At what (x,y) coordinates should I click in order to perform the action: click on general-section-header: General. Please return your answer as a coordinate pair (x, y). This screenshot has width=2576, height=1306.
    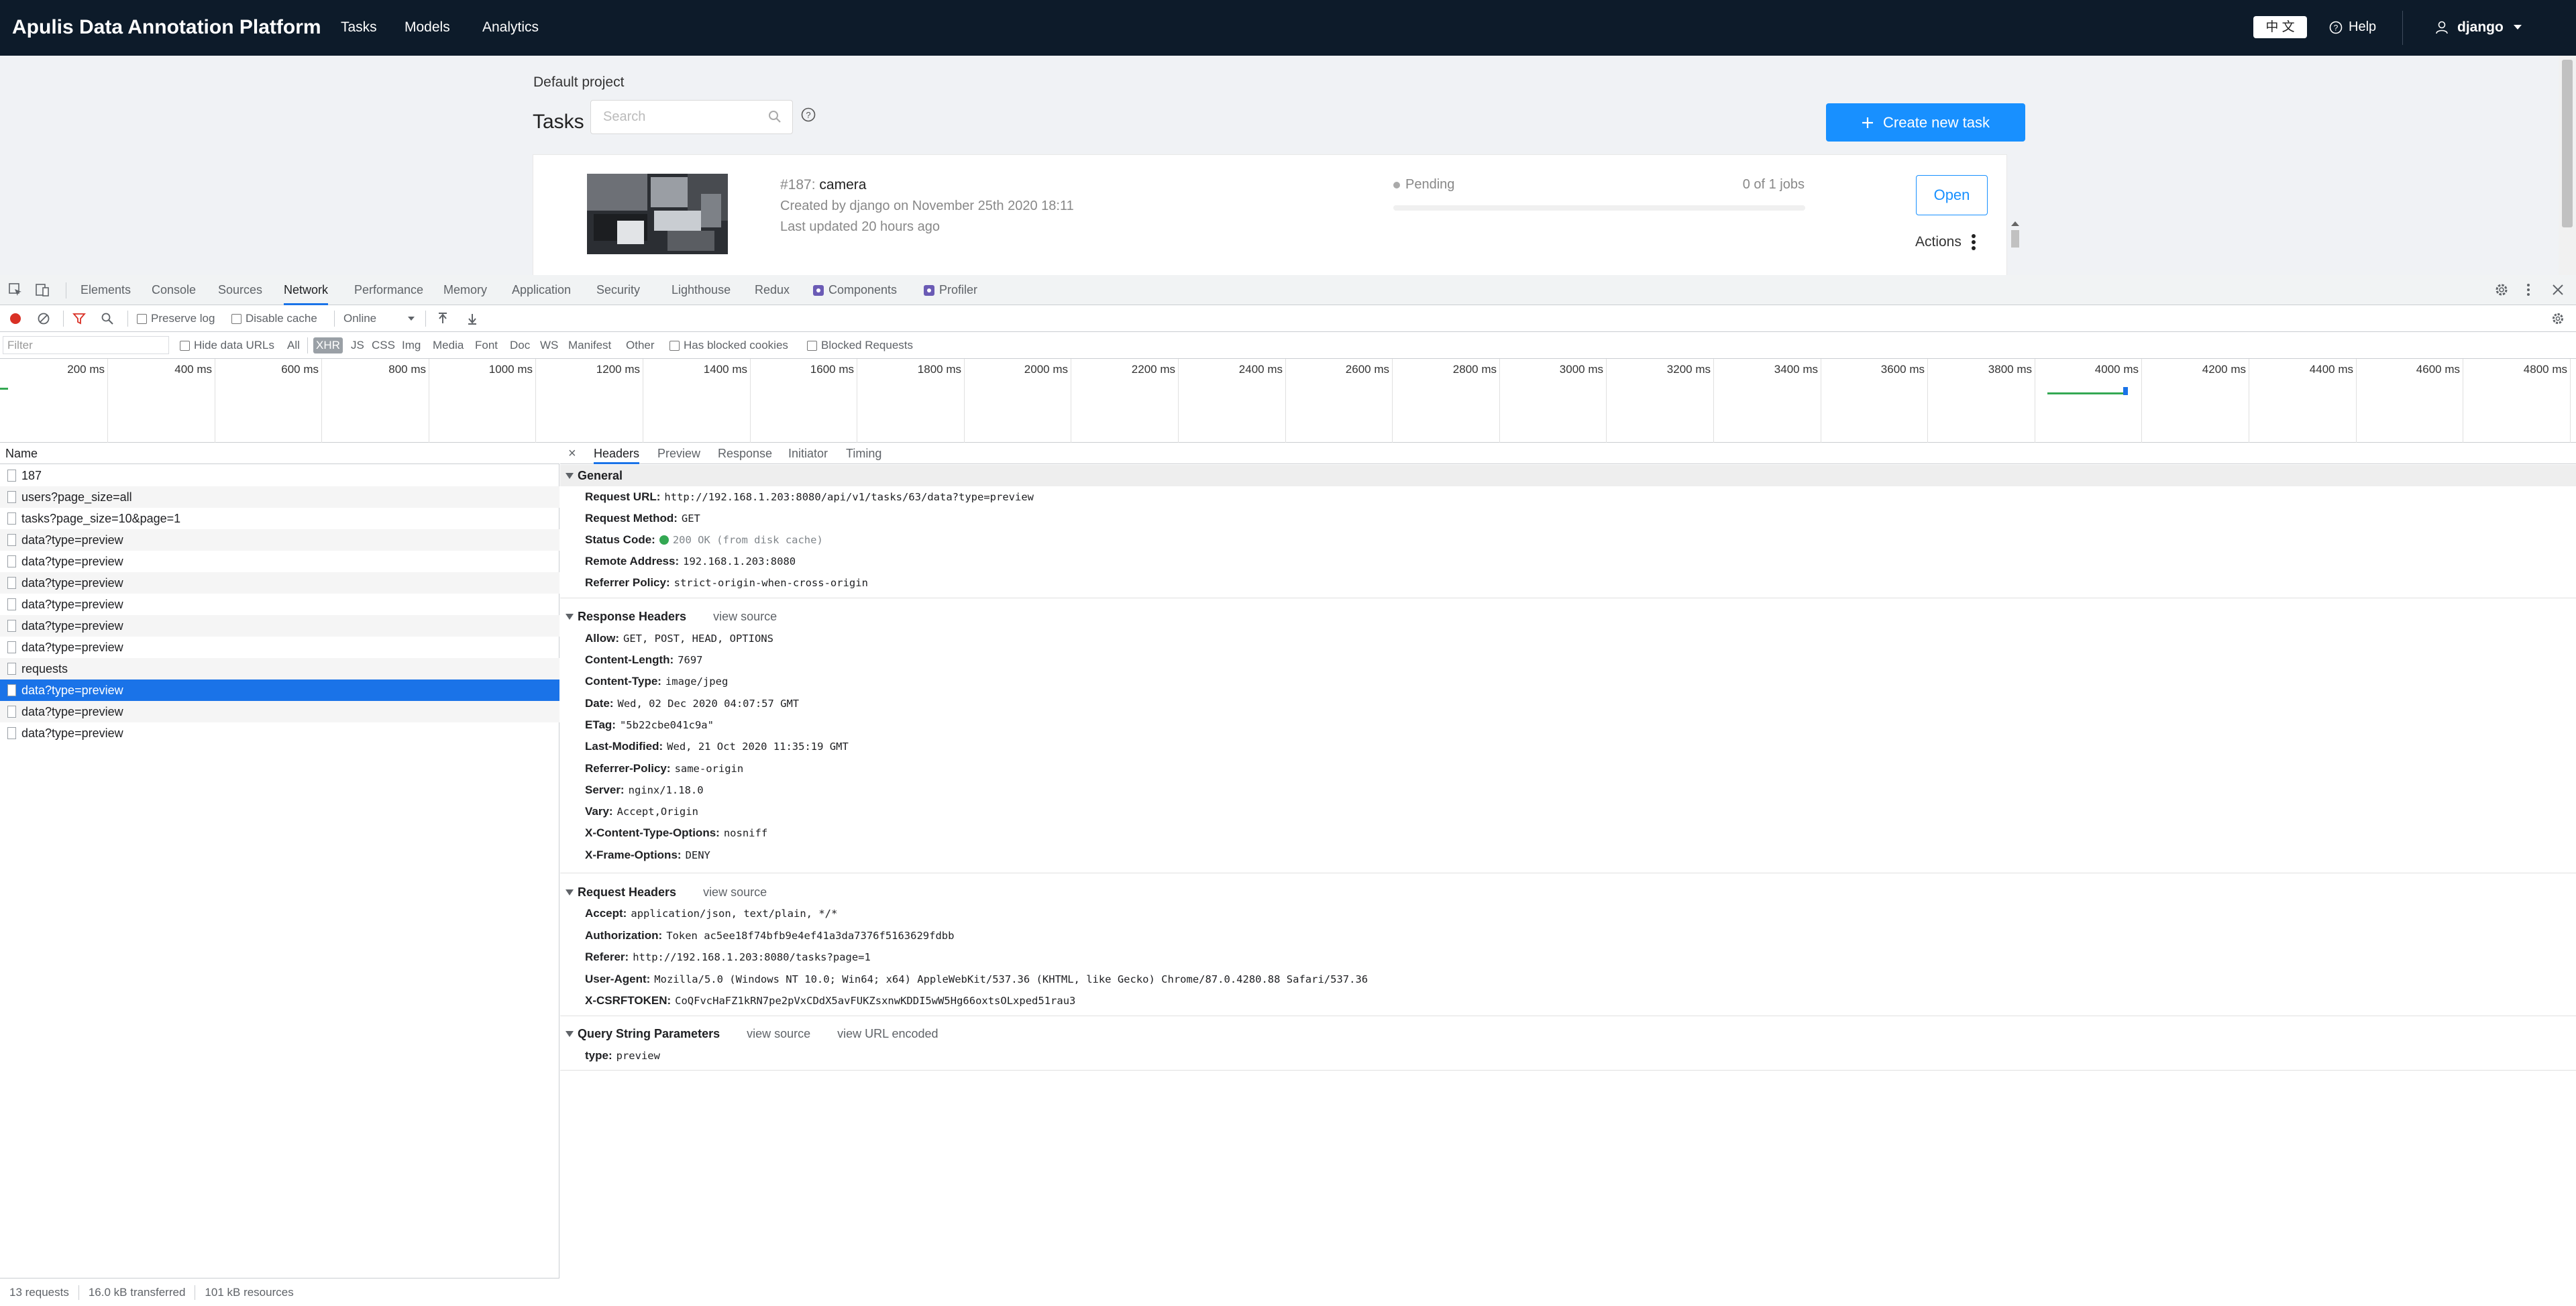
    Looking at the image, I should click on (1568, 475).